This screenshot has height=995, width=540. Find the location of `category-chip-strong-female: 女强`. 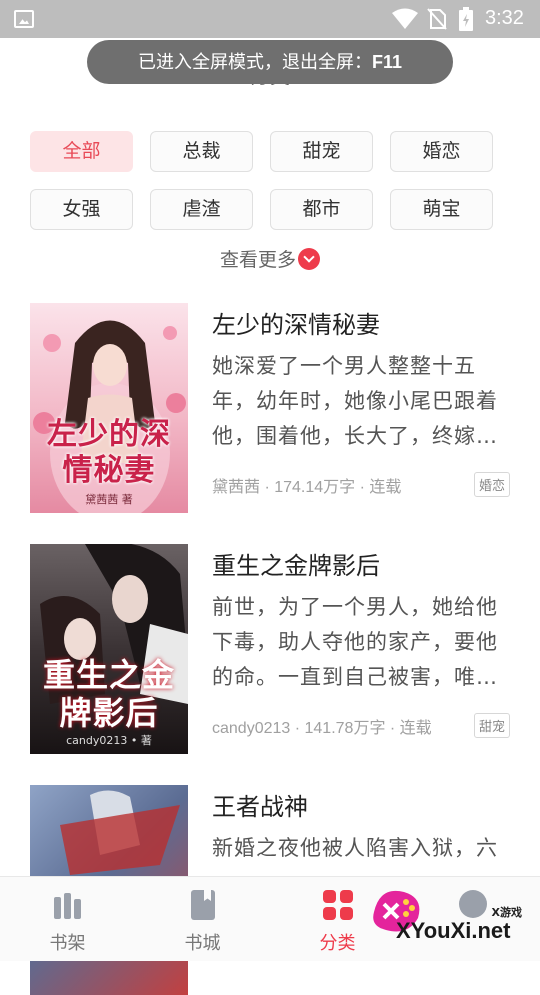

category-chip-strong-female: 女强 is located at coordinates (81, 209).